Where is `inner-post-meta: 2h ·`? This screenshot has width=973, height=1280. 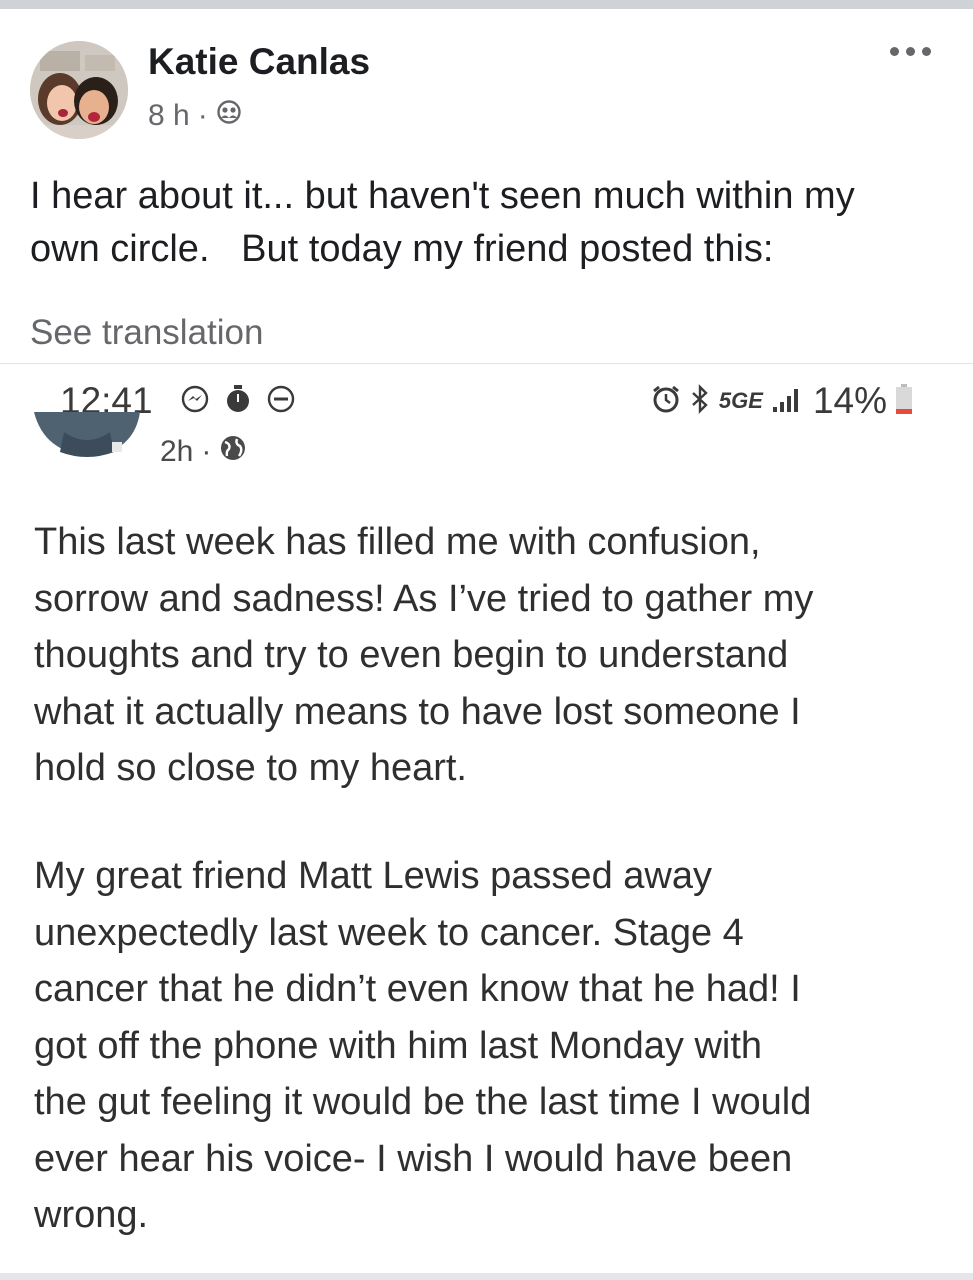 inner-post-meta: 2h · is located at coordinates (203, 452).